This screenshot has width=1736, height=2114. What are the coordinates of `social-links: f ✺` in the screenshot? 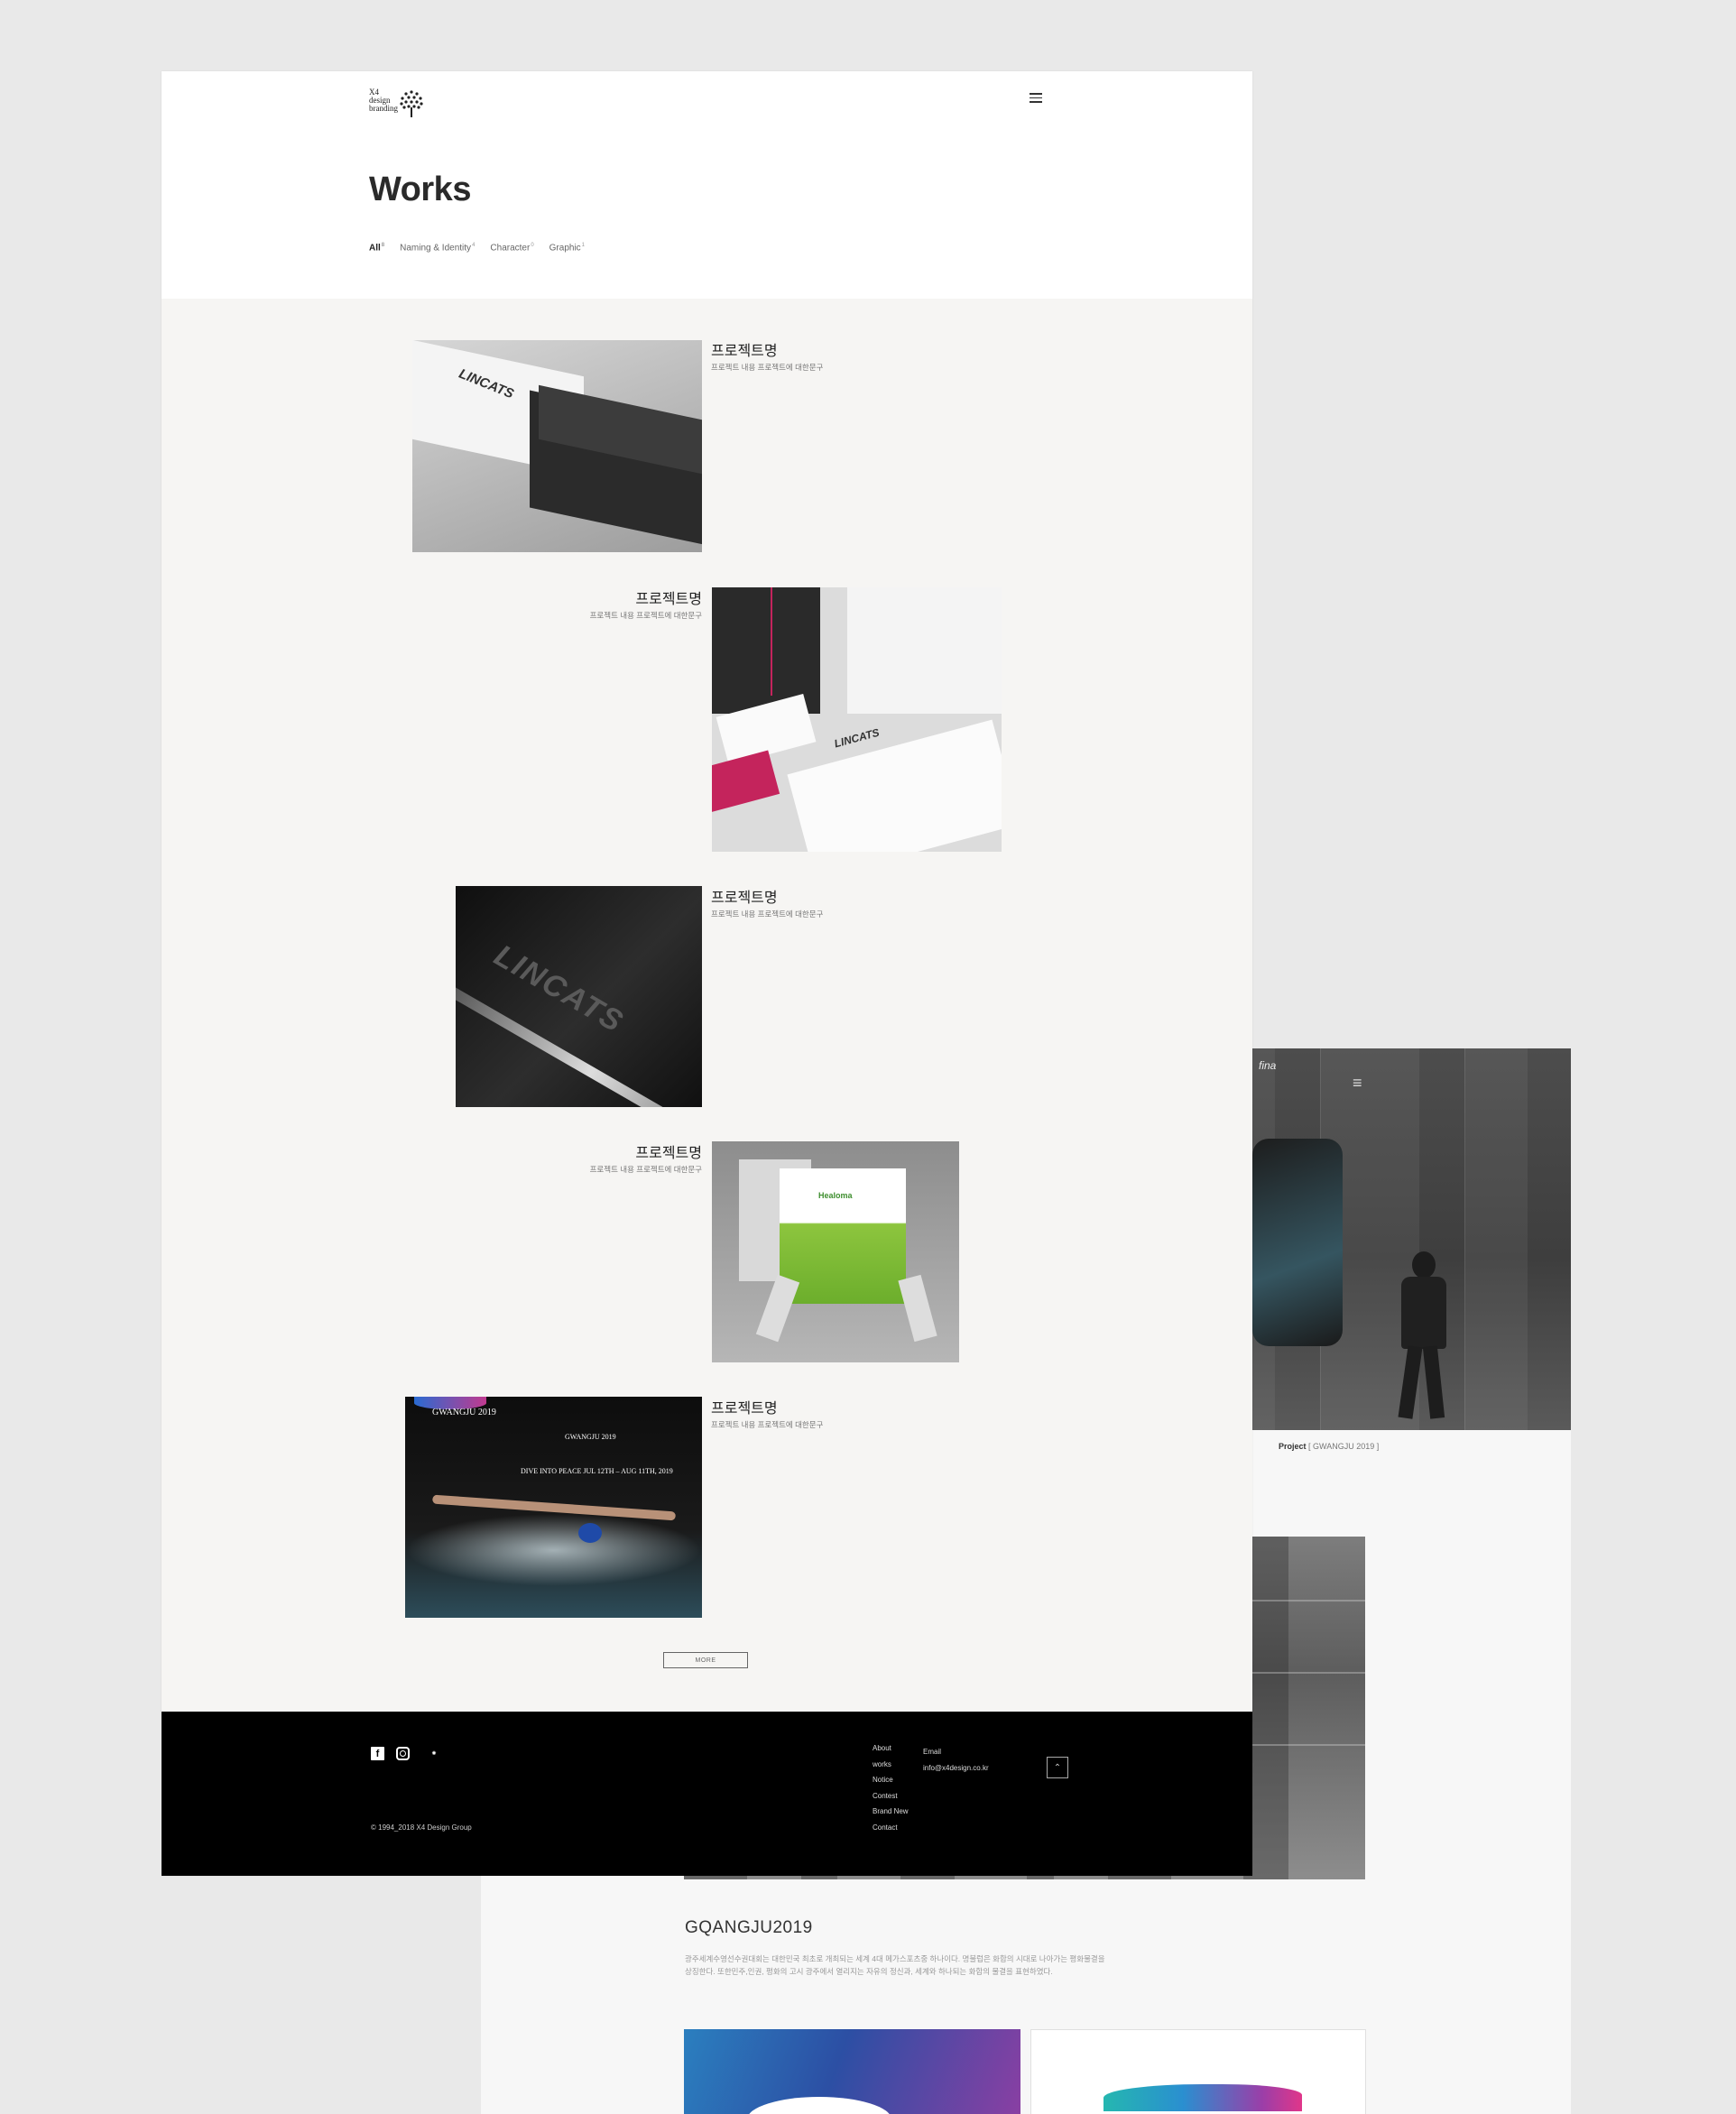 It's located at (409, 1753).